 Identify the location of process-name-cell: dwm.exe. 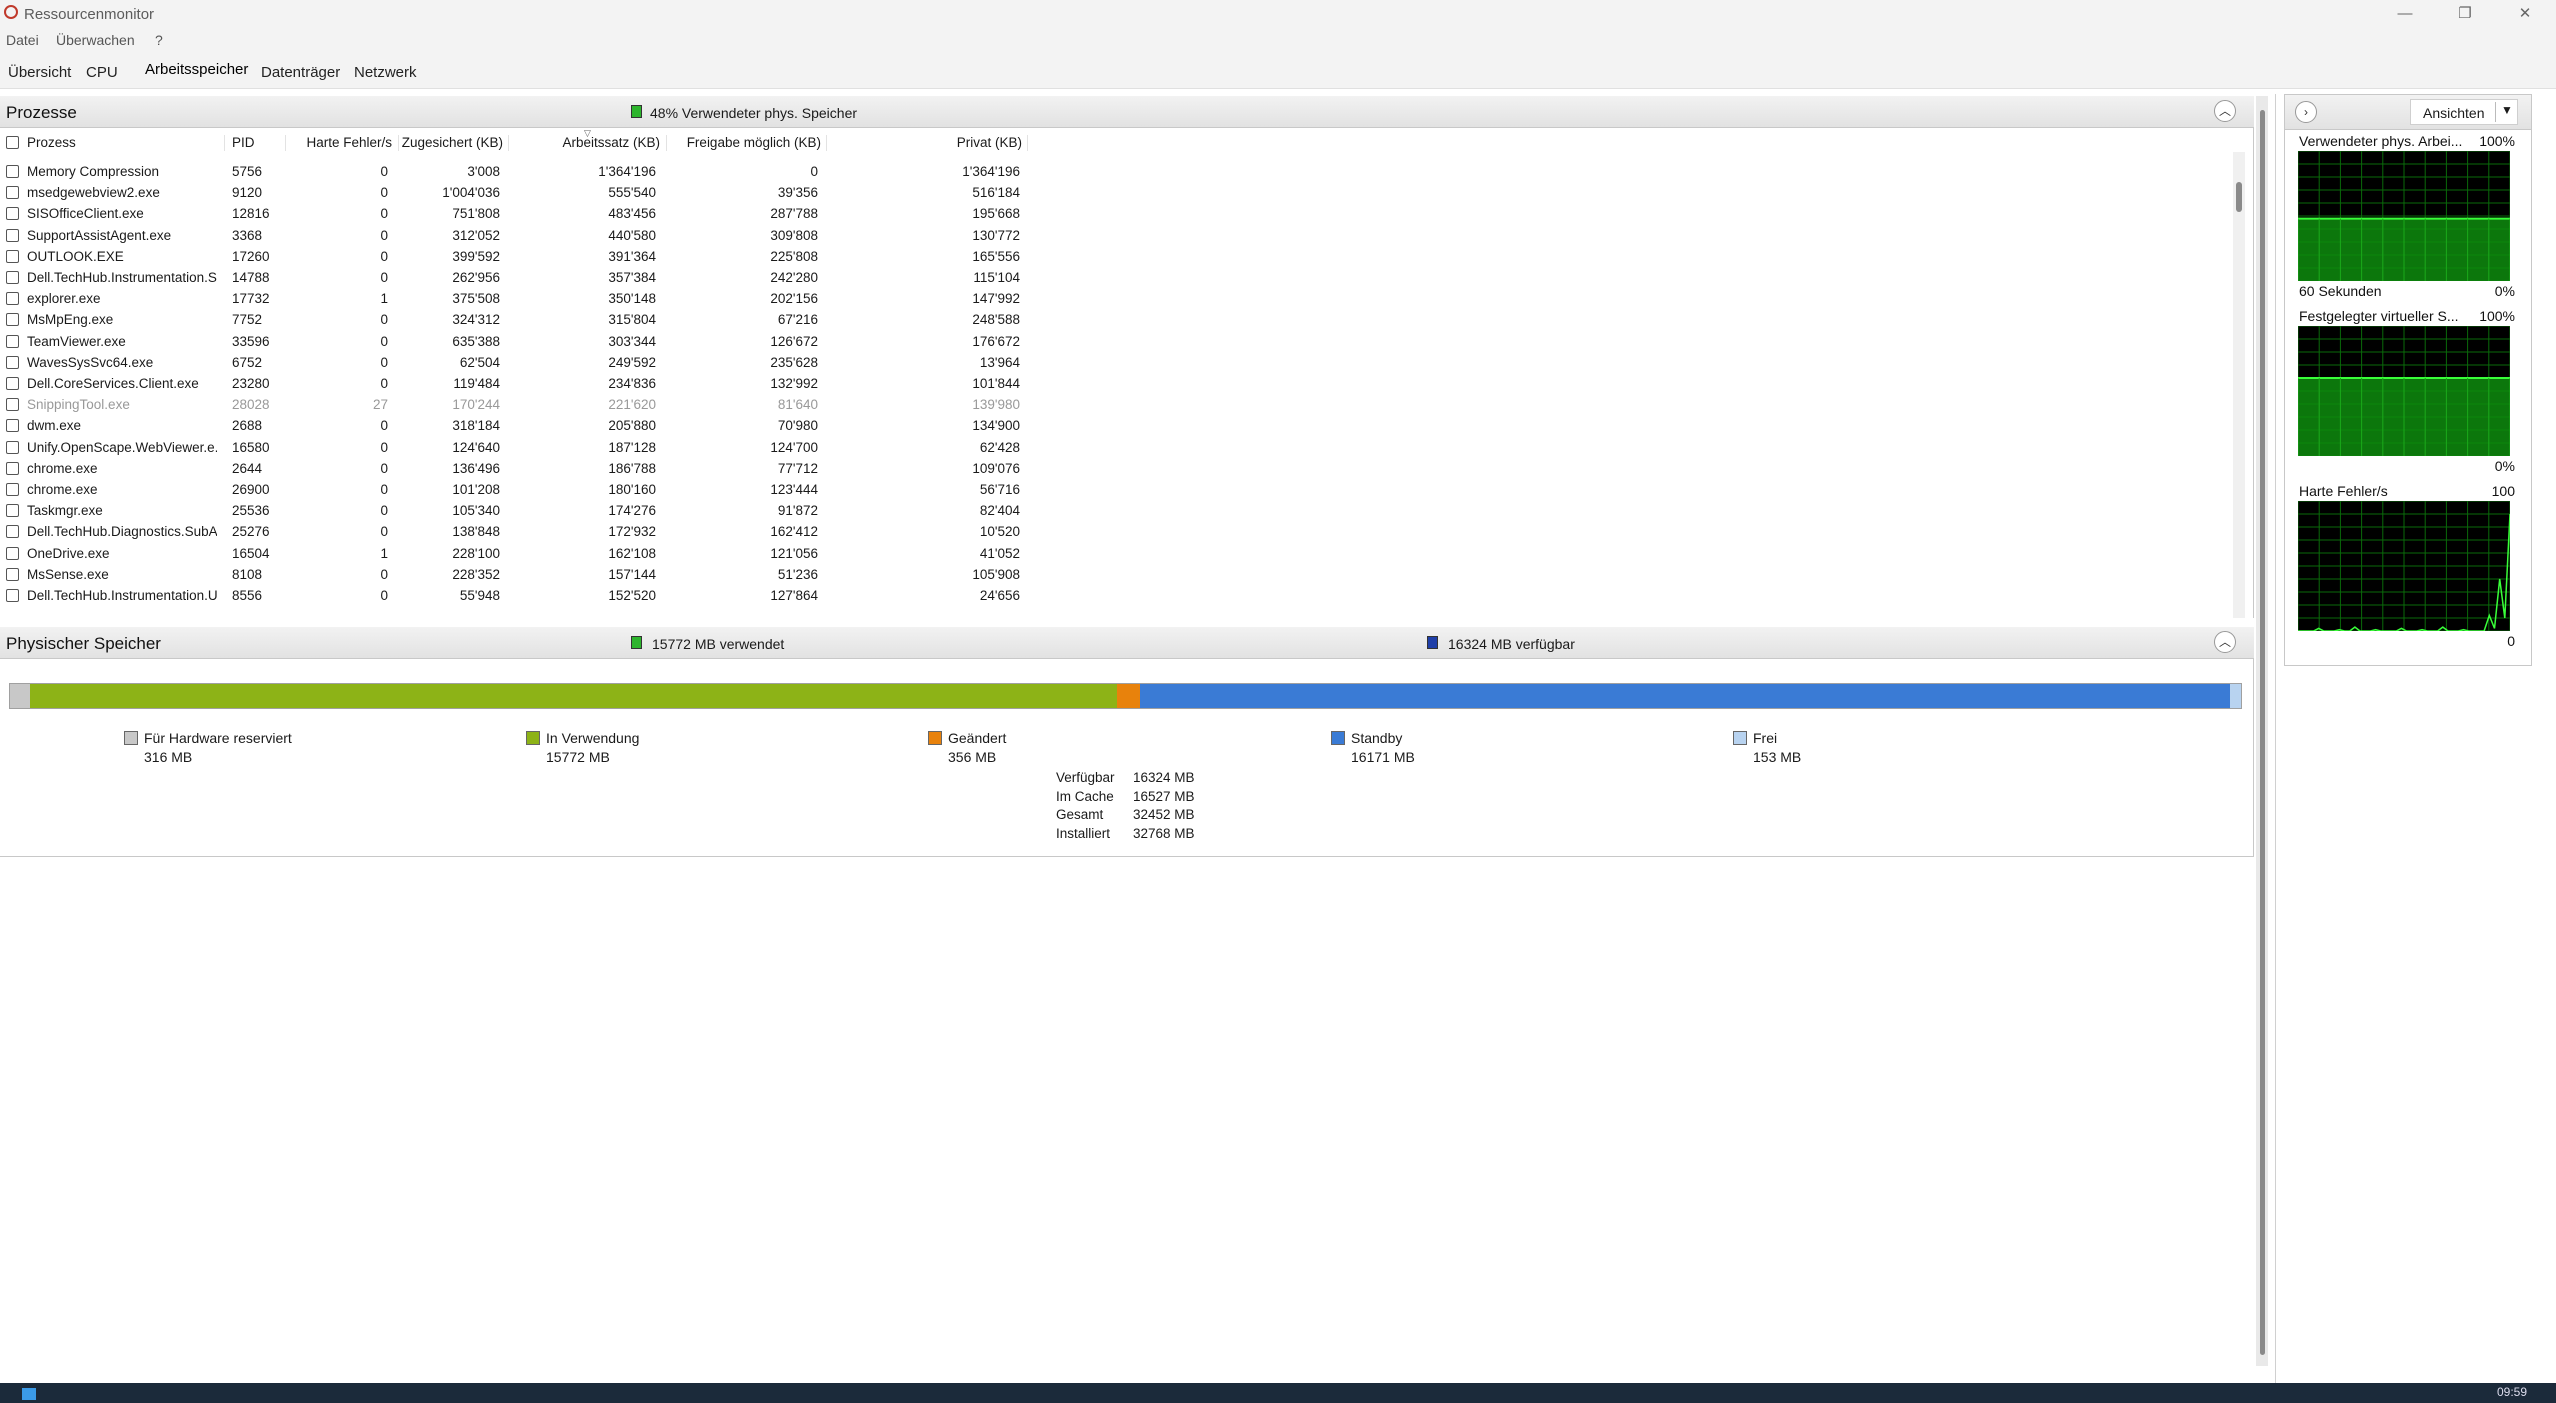
(54, 426).